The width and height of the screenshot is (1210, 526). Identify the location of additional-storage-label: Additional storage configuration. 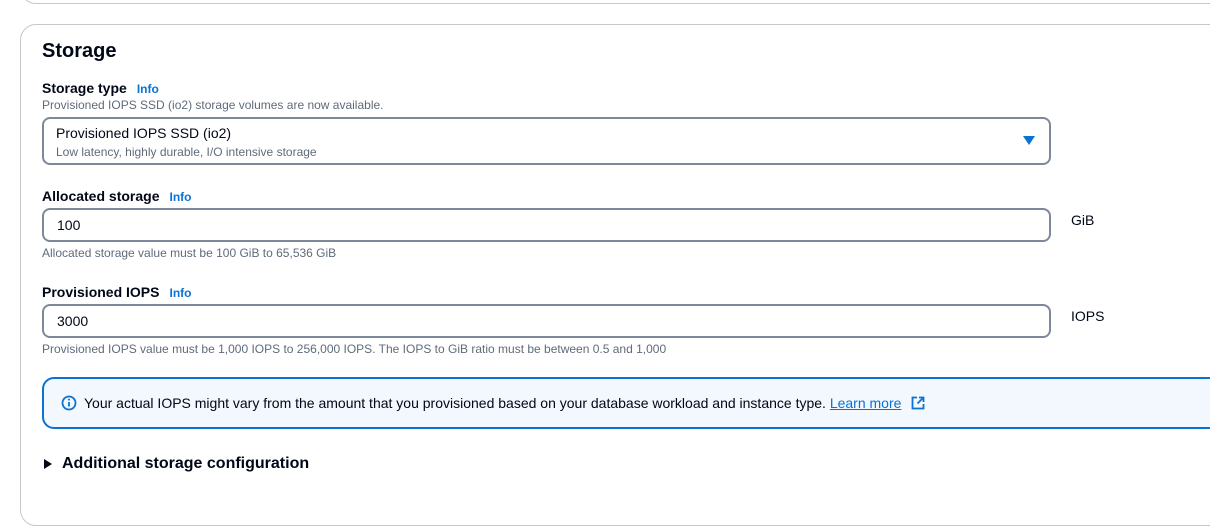
(186, 463).